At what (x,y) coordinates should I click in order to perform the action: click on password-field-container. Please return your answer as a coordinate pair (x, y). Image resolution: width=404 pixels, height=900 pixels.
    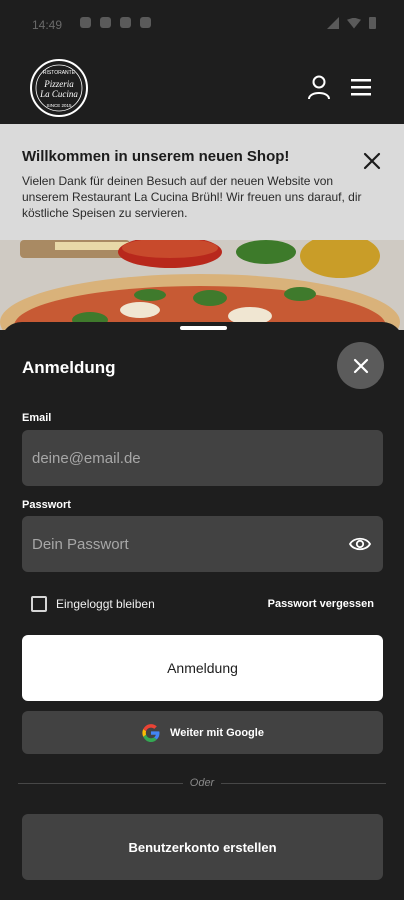
    Looking at the image, I should click on (202, 544).